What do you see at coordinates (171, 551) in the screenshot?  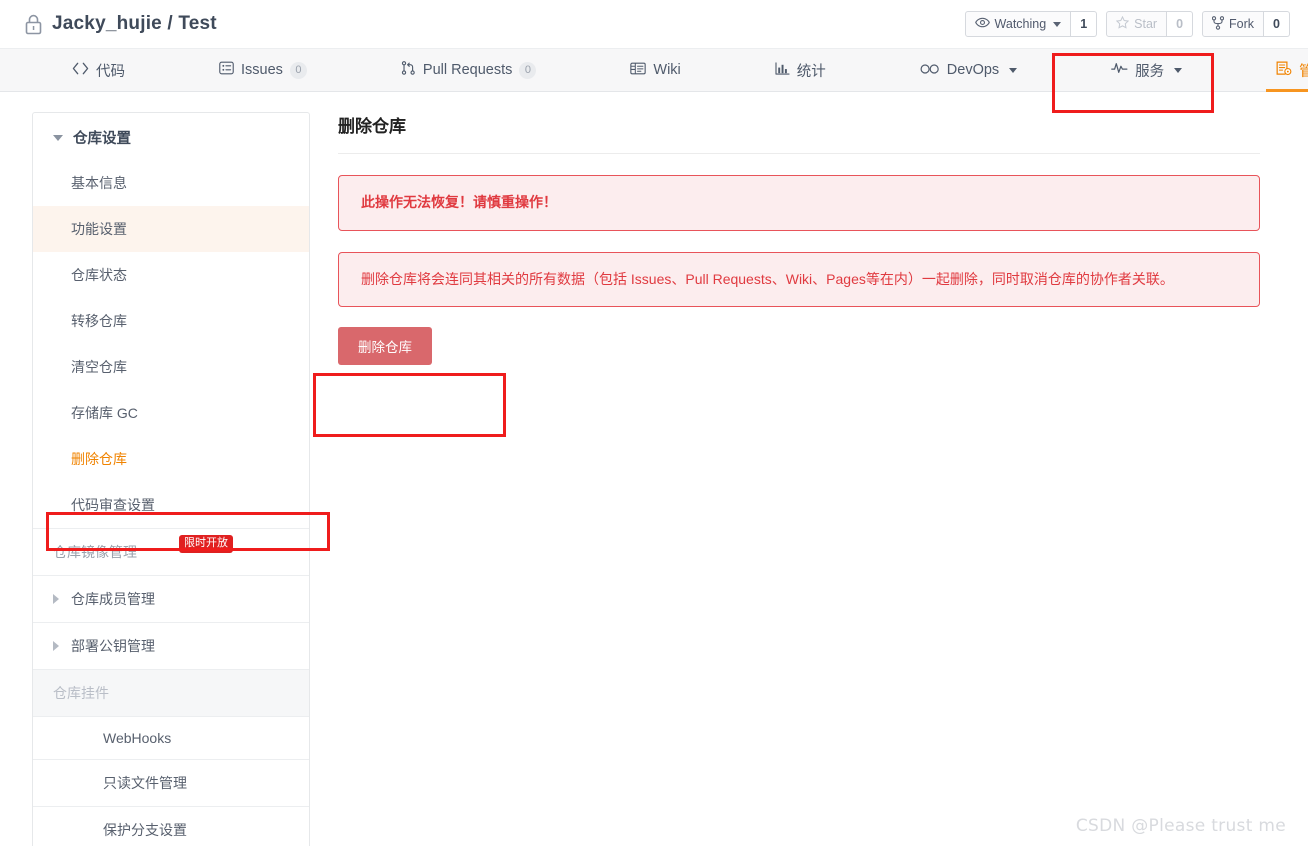 I see `sidebar-item-mirror-management: 仓库镜像管理 限时开放` at bounding box center [171, 551].